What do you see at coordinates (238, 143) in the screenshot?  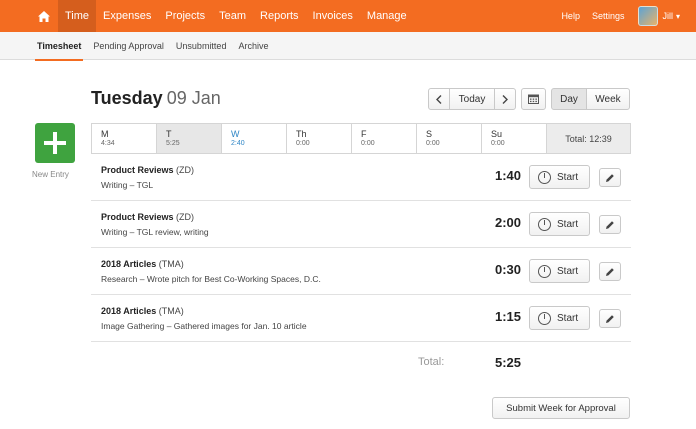 I see `week-day-time: 2:40` at bounding box center [238, 143].